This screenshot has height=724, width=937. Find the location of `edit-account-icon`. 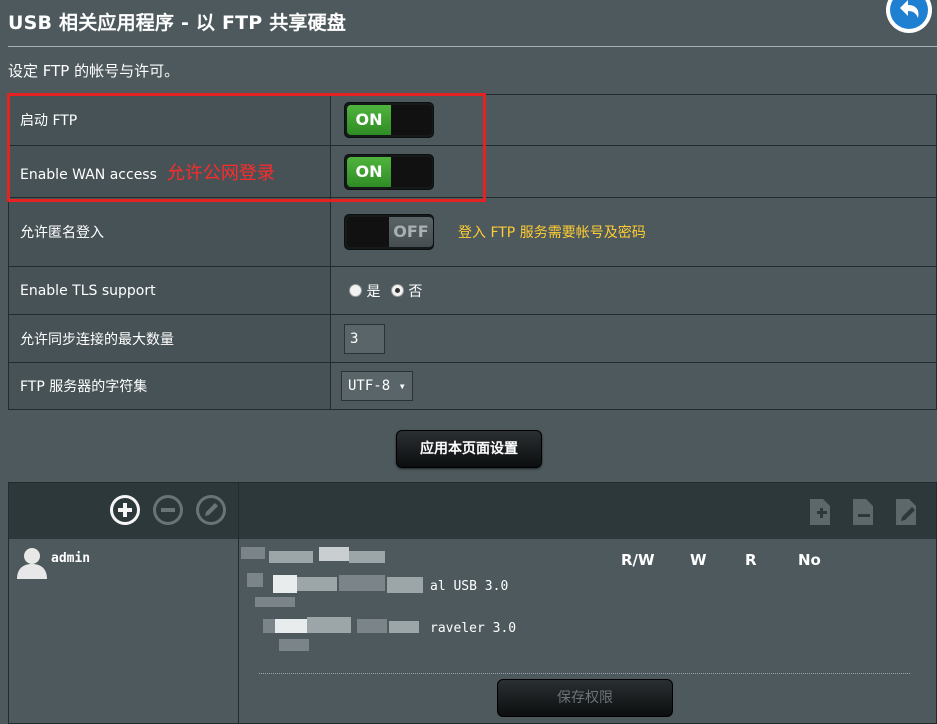

edit-account-icon is located at coordinates (211, 510).